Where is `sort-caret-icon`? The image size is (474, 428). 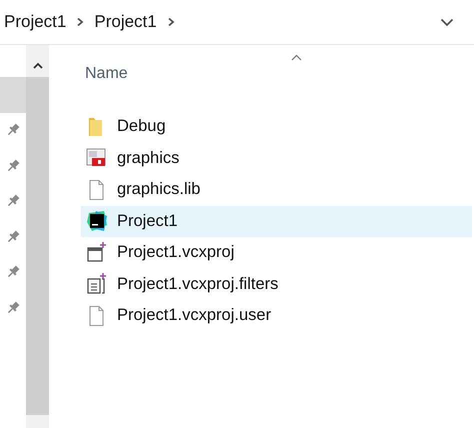 sort-caret-icon is located at coordinates (296, 57).